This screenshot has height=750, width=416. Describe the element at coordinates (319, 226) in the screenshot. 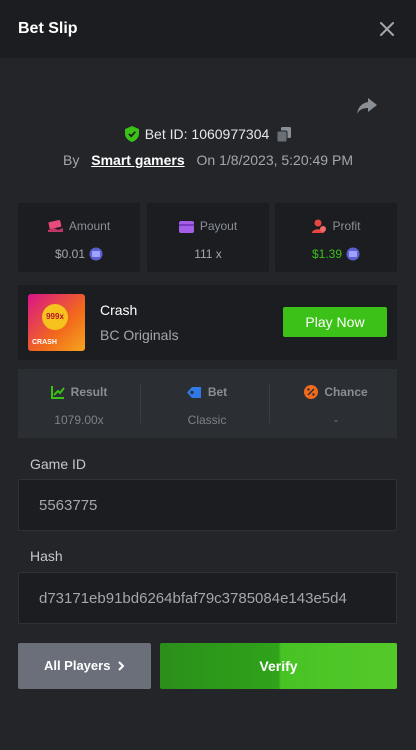

I see `person-coin-icon` at that location.